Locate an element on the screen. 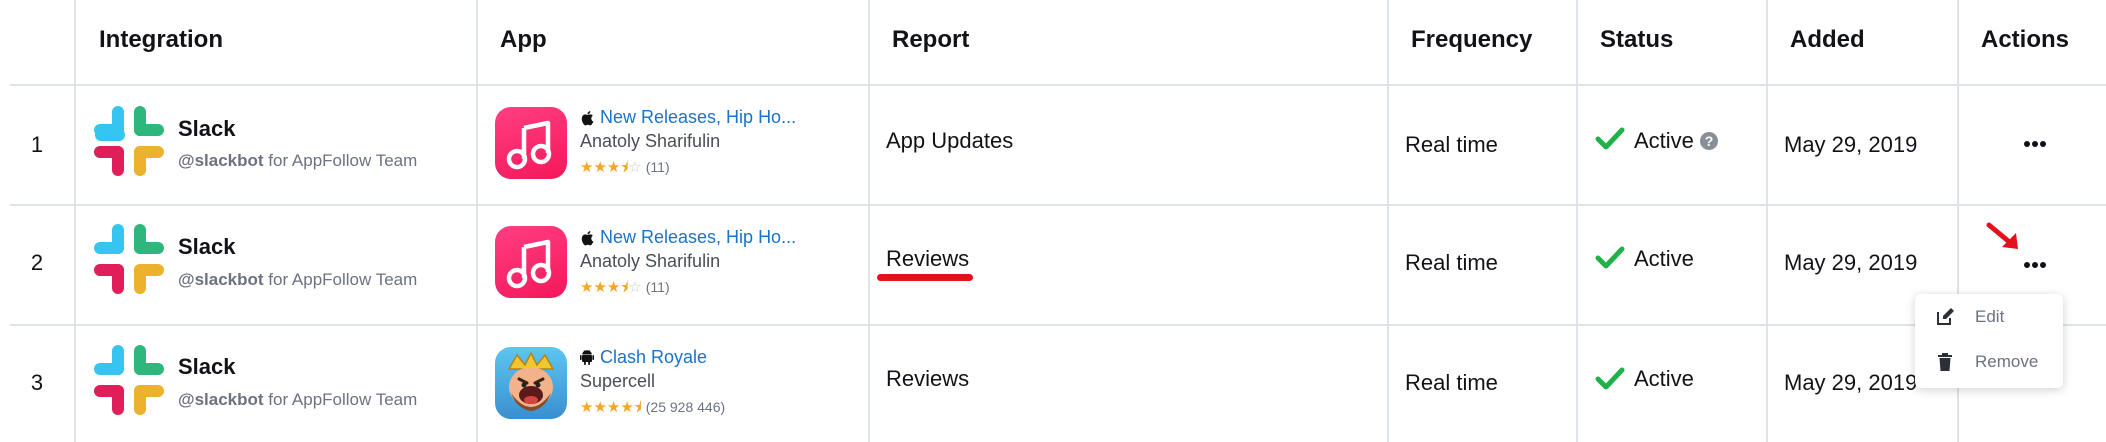  menu-item-remove: Remove is located at coordinates (1989, 364).